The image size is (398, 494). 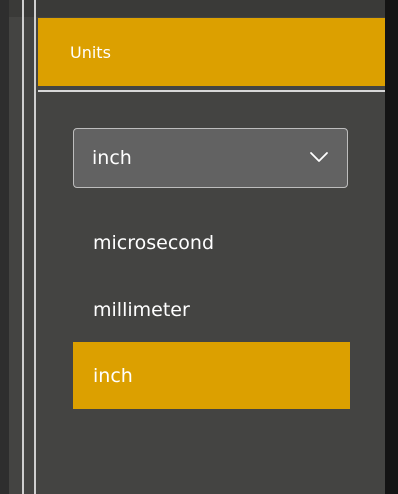 I want to click on left-rail, so click(x=4, y=247).